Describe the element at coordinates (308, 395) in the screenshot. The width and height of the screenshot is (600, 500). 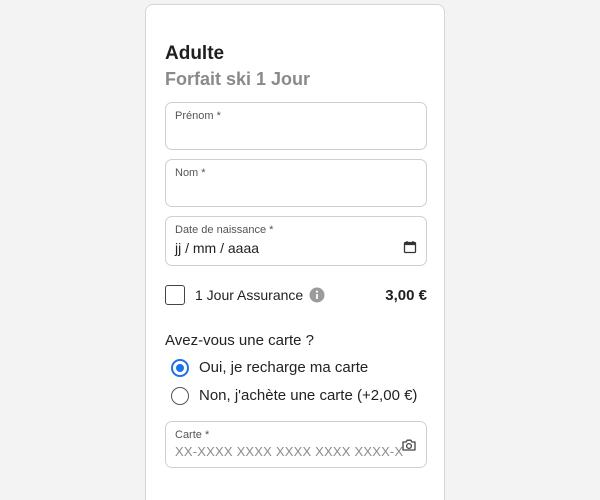
I see `radio-buy-label: Non, j'achète une carte (+2,00 €)` at that location.